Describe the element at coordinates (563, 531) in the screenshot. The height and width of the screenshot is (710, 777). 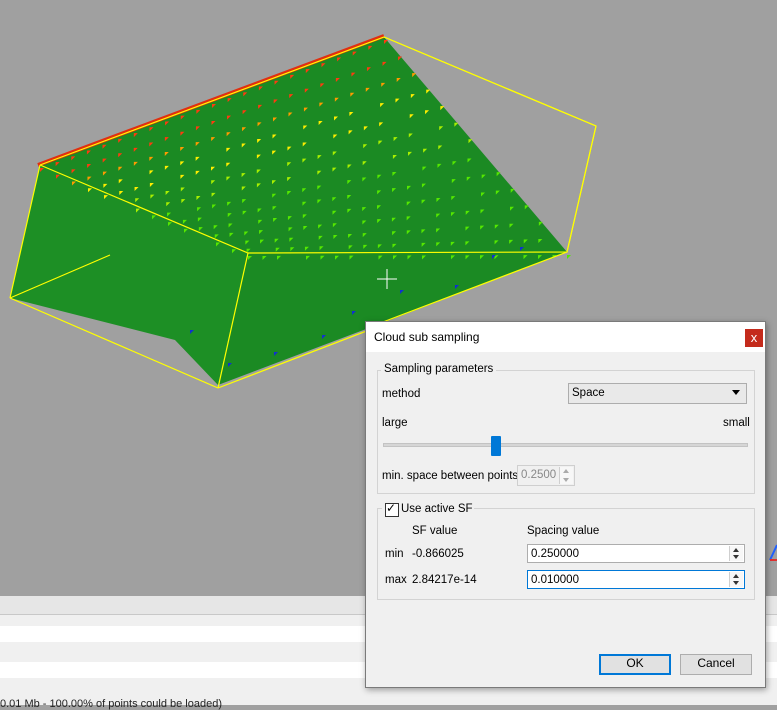
I see `spacing-value-header: Spacing value` at that location.